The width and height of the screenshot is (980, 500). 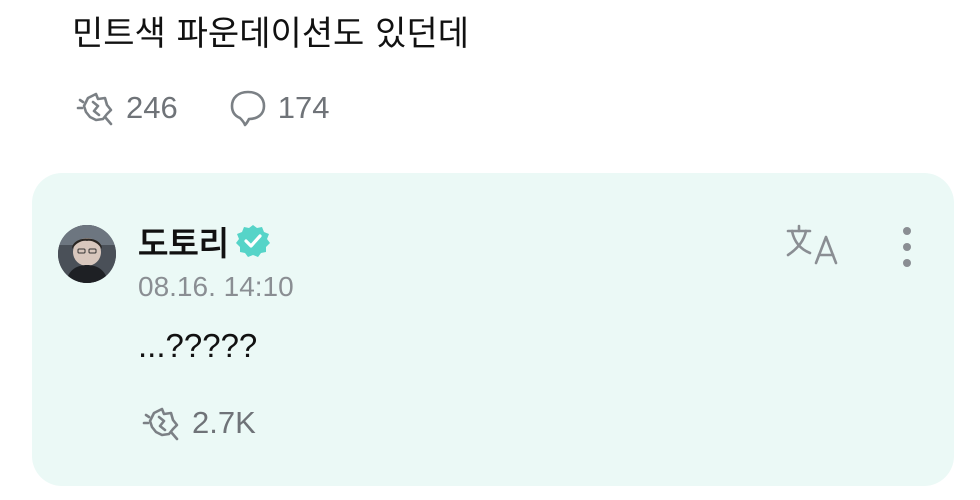 I want to click on post-like-button: 246, so click(x=126, y=108).